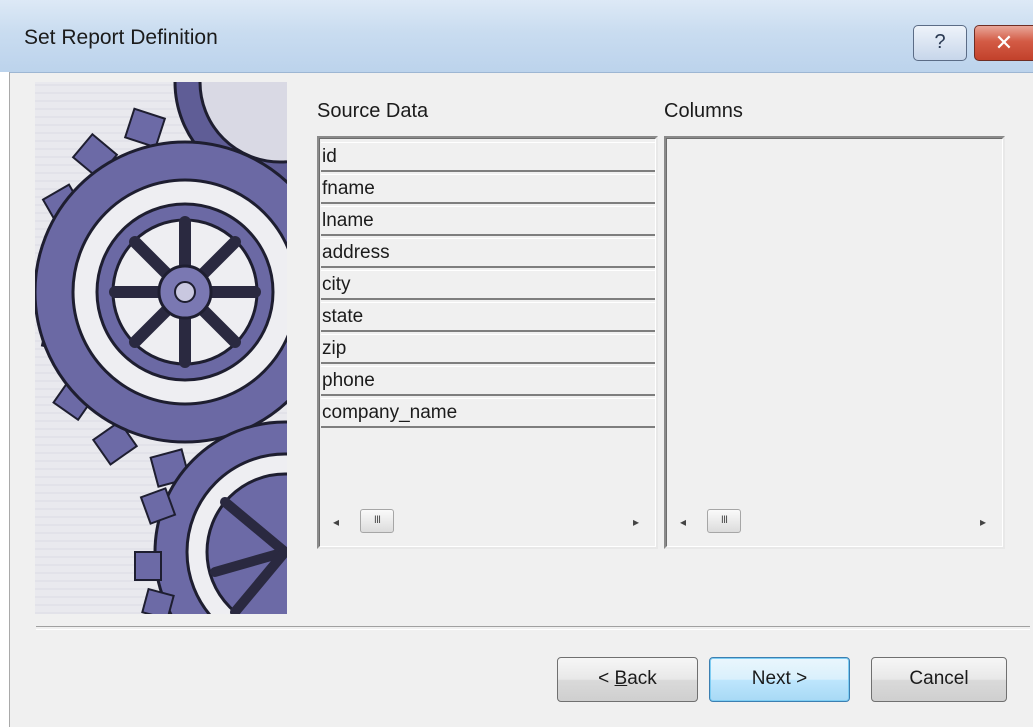  I want to click on list-item: phone, so click(488, 381).